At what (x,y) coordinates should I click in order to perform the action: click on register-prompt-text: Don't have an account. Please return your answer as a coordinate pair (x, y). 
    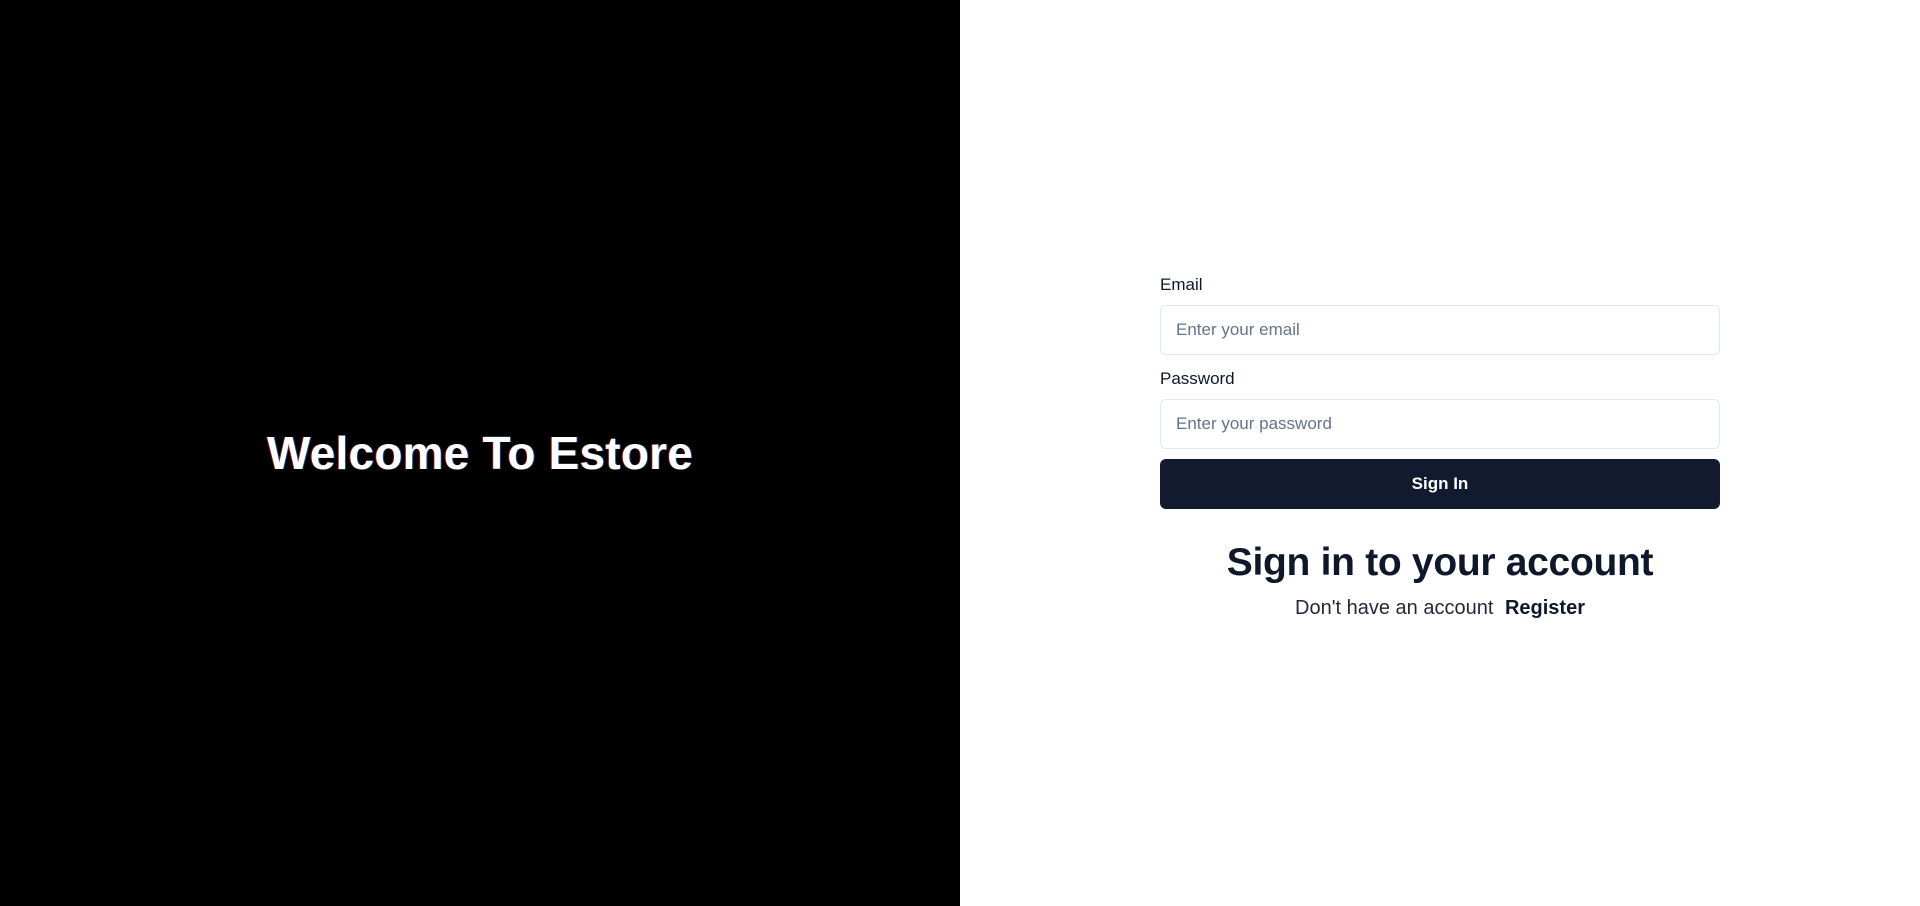
    Looking at the image, I should click on (1394, 608).